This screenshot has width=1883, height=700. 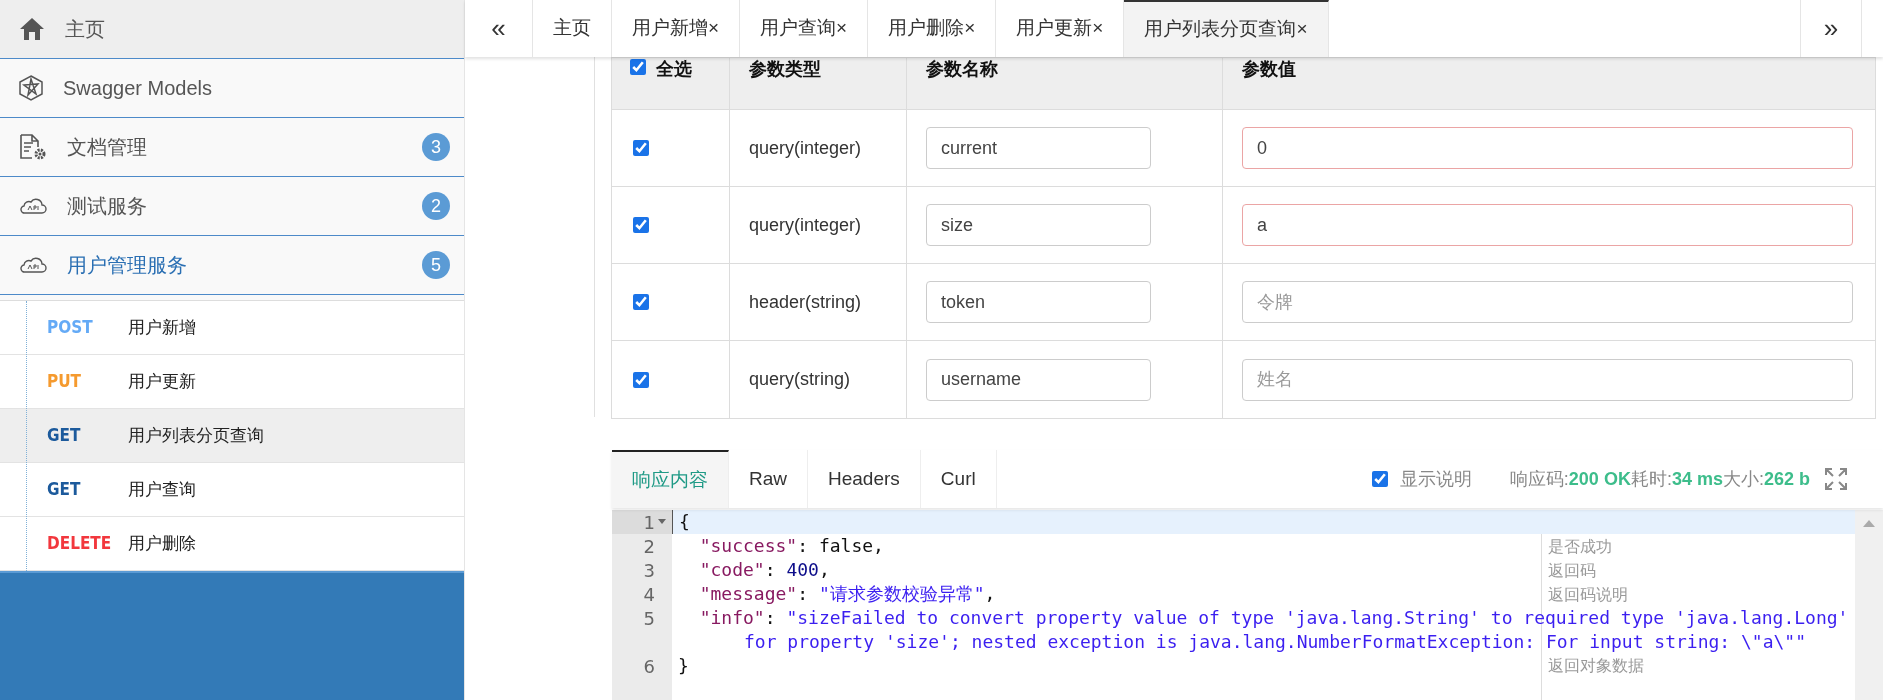 I want to click on code-line: "success": false,, so click(x=791, y=545).